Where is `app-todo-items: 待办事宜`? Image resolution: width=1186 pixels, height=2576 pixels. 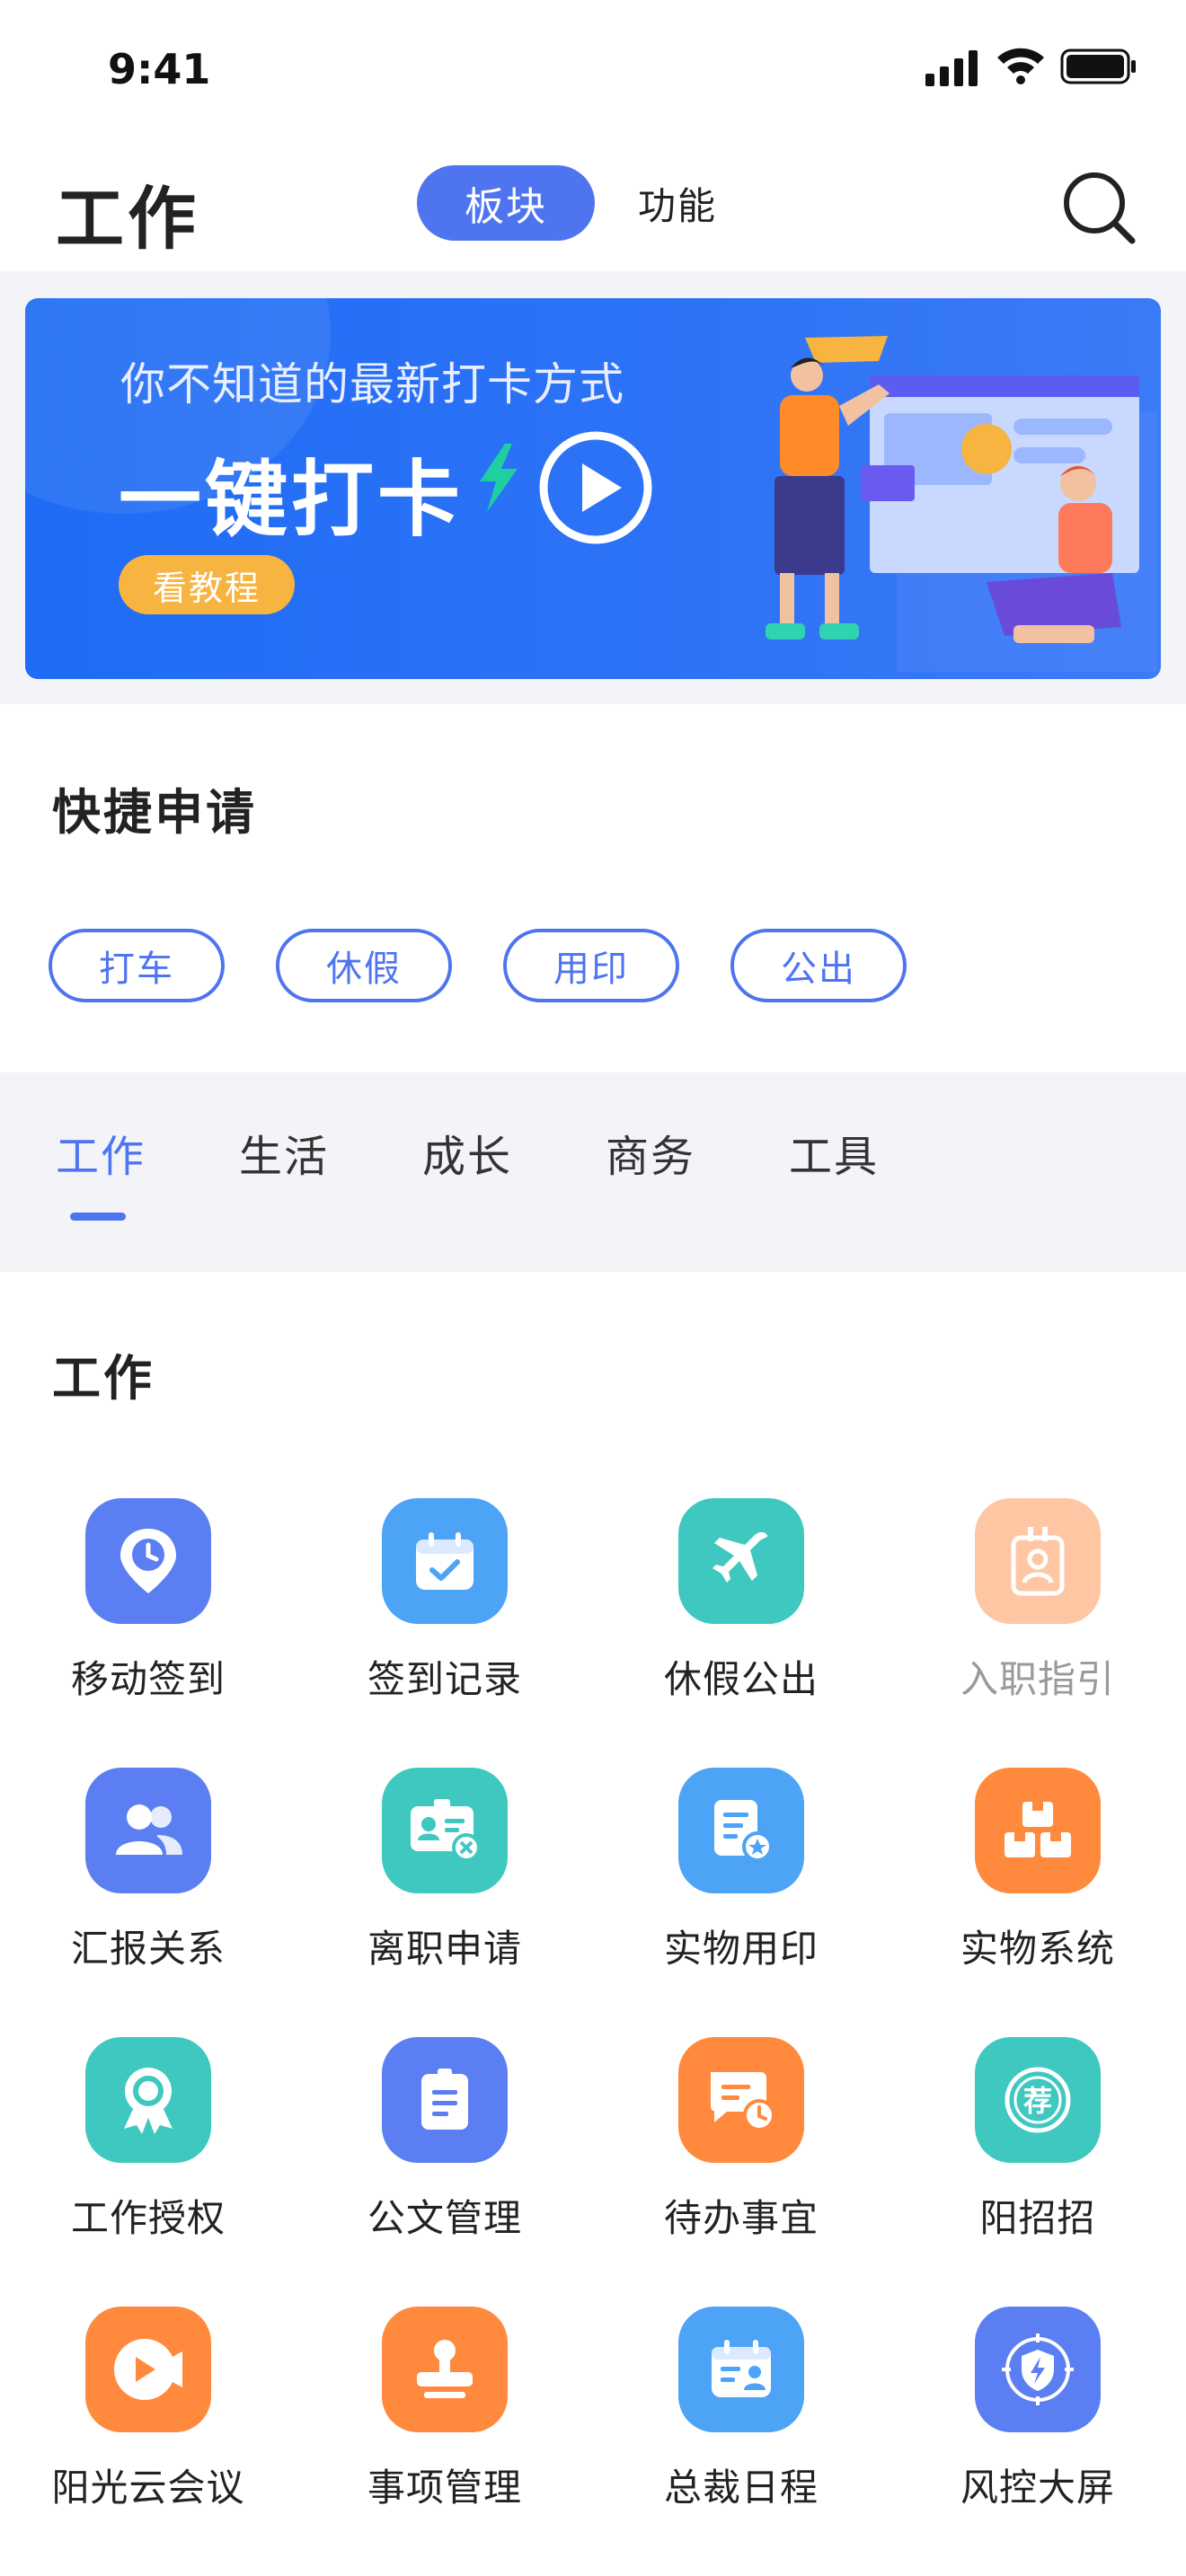
app-todo-items: 待办事宜 is located at coordinates (741, 2172).